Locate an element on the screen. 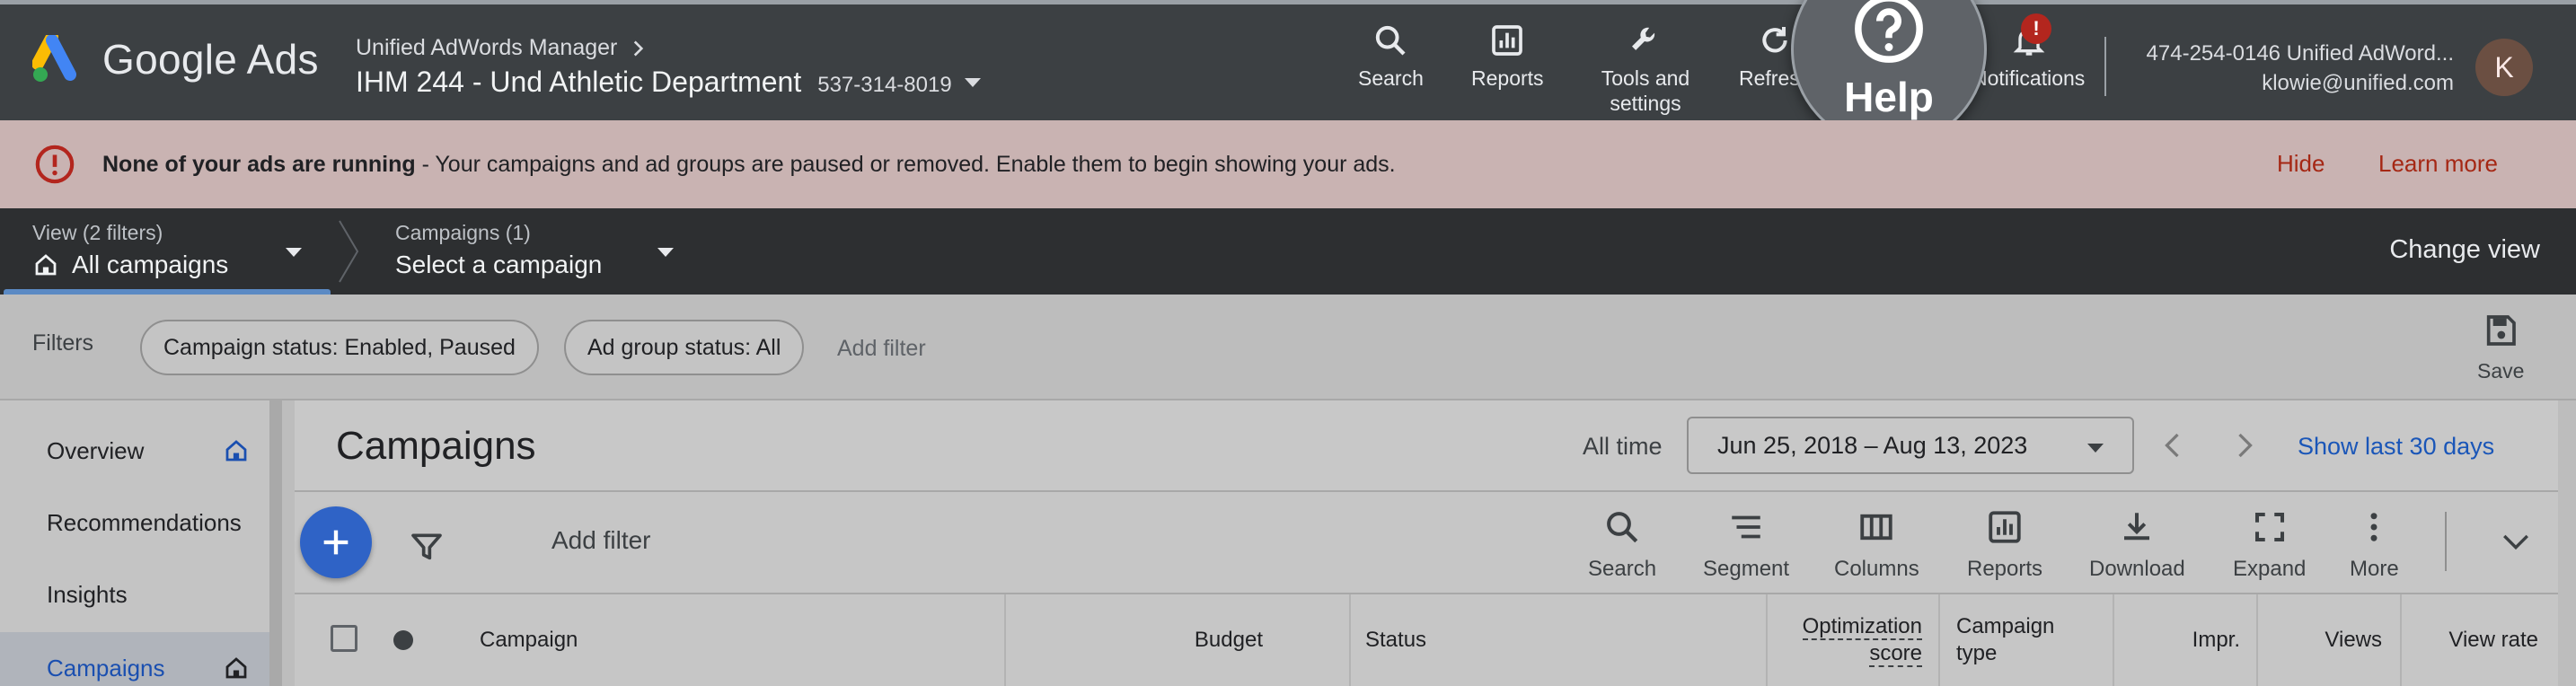  nav-search: Search is located at coordinates (1391, 56).